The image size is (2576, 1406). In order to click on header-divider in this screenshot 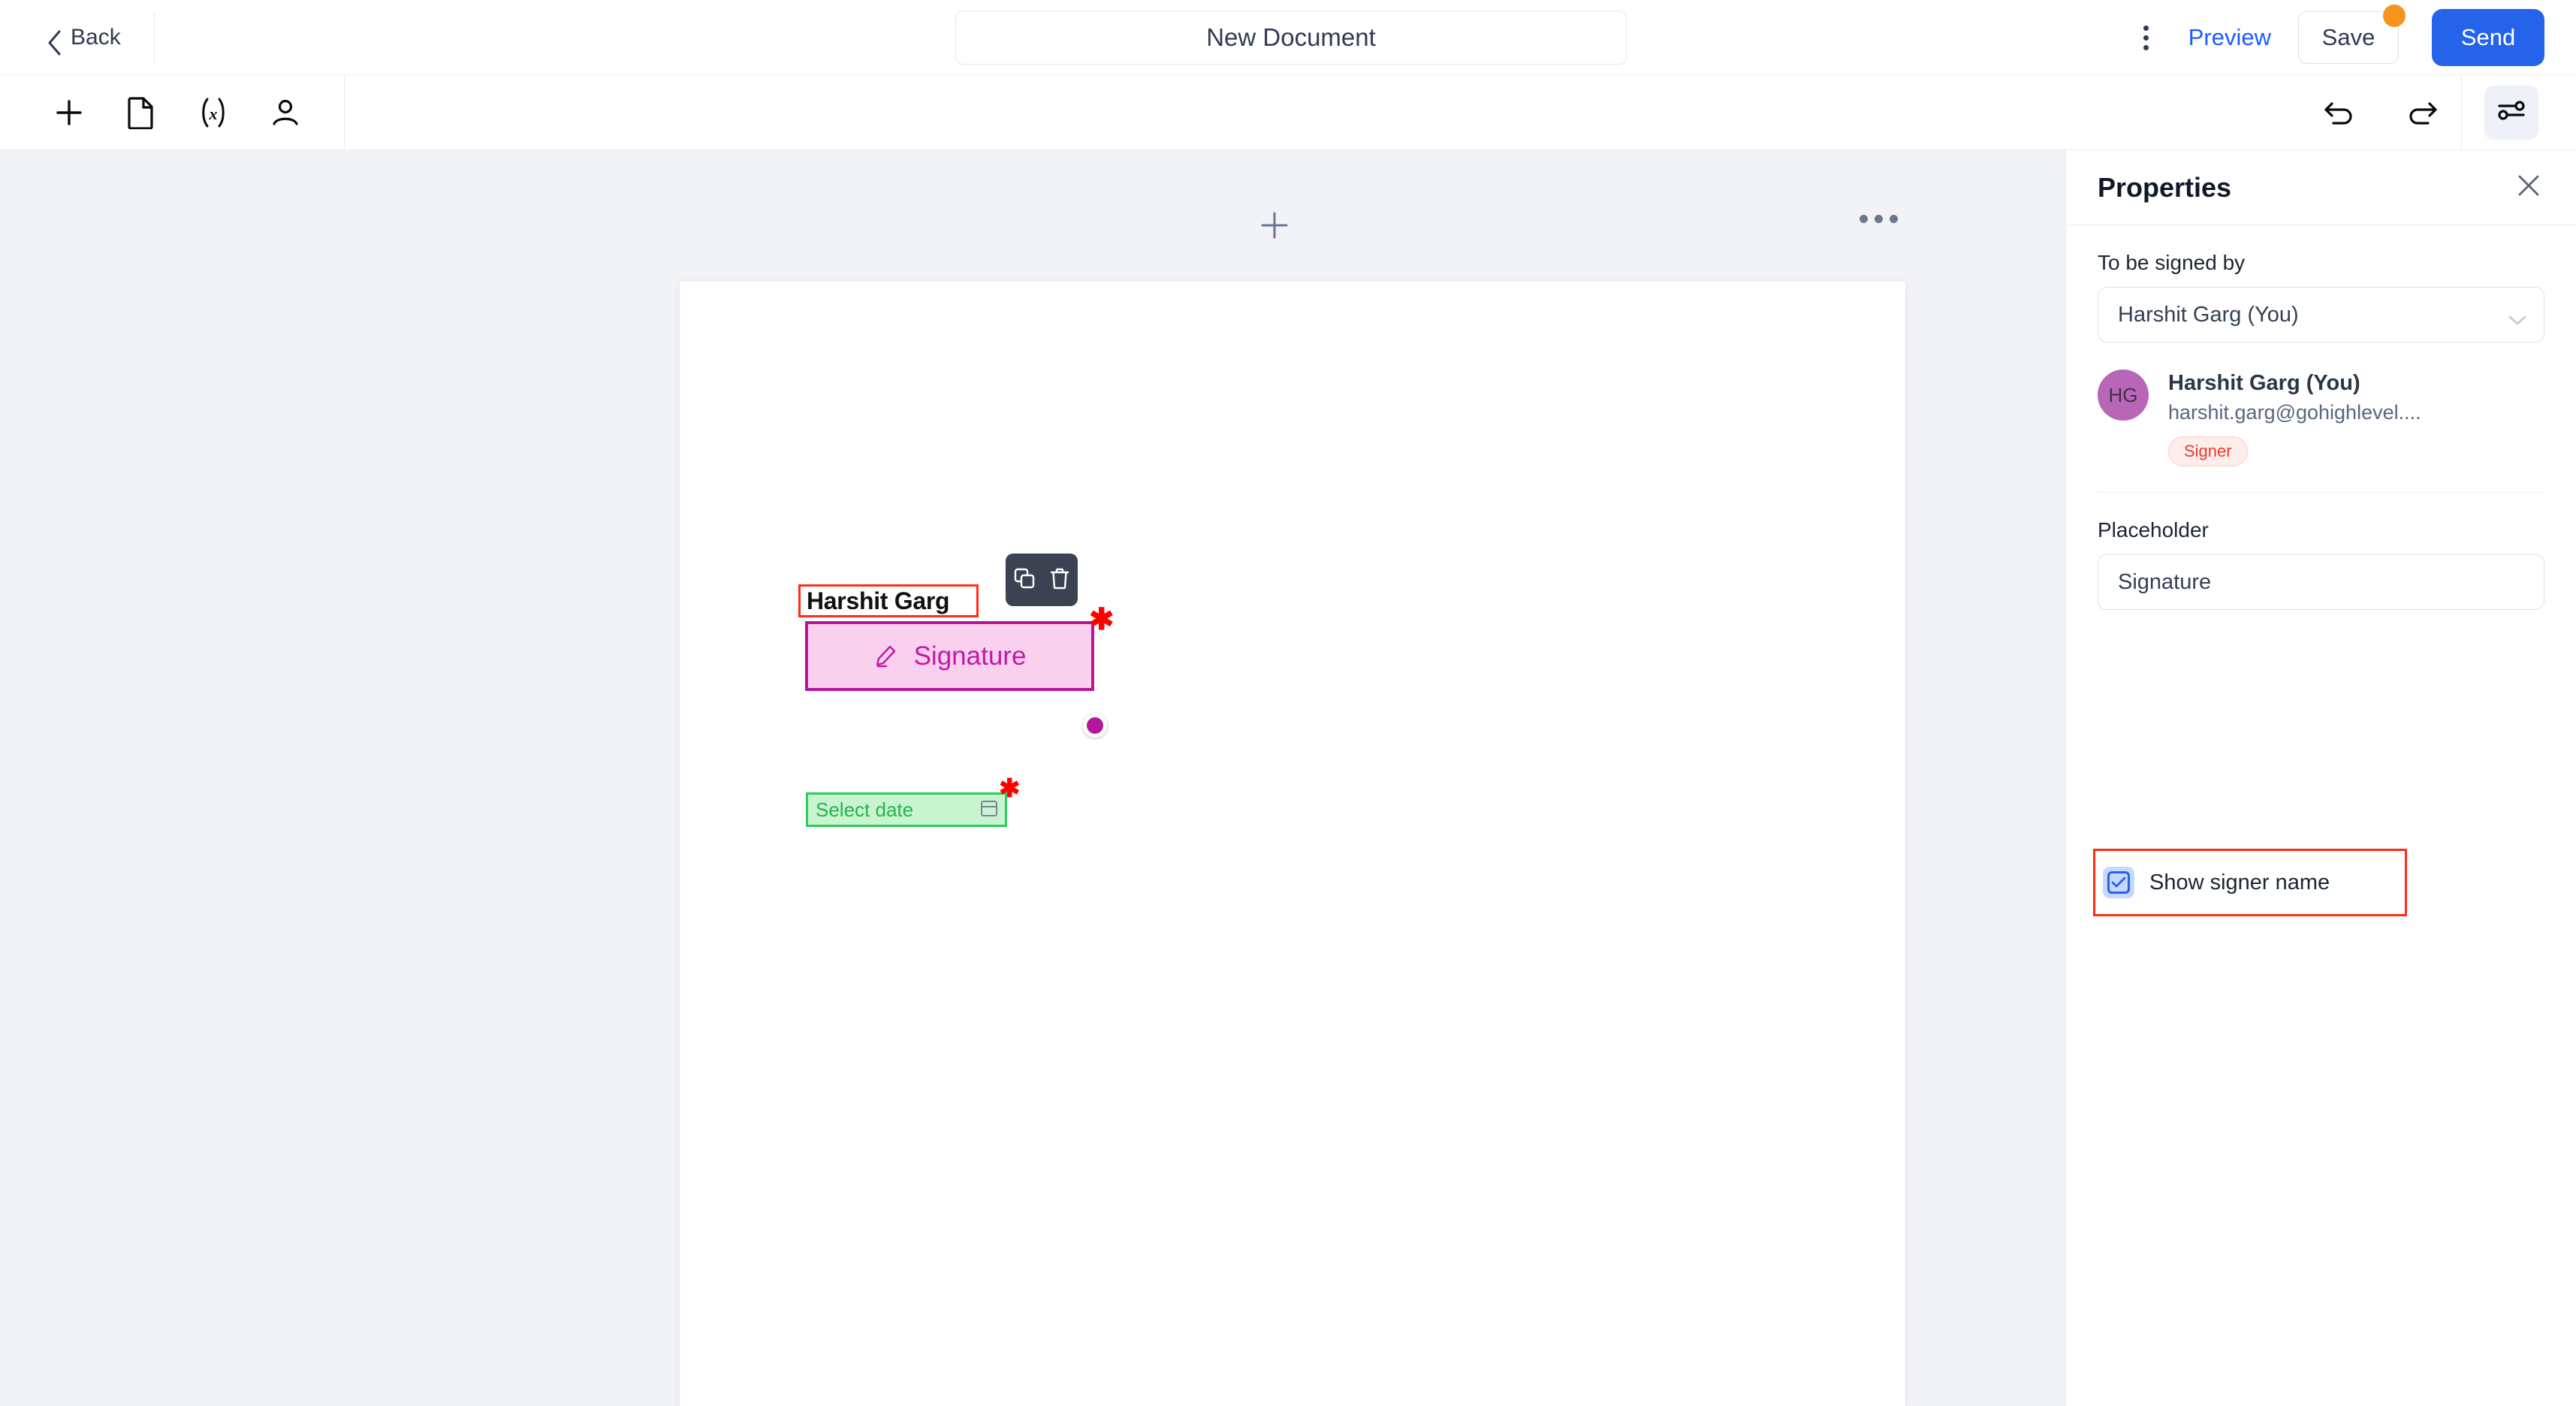, I will do `click(154, 37)`.